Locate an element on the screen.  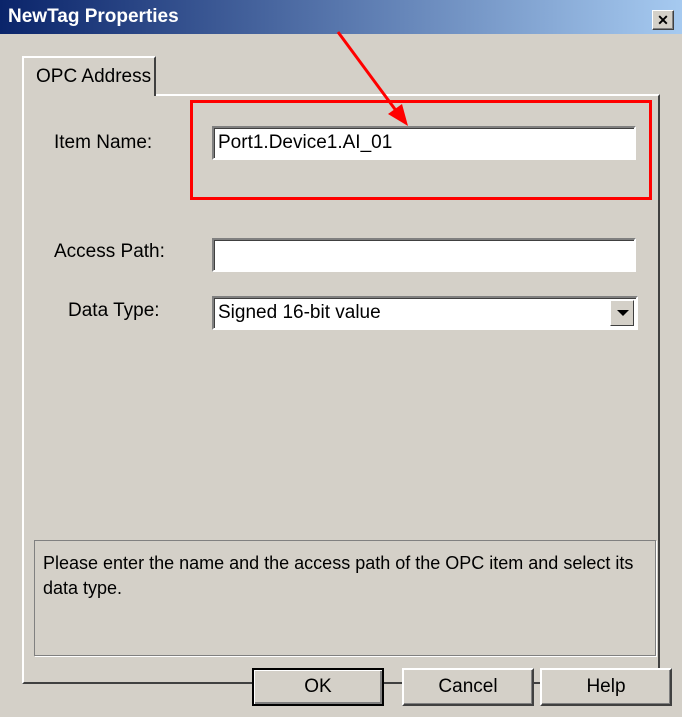
access-path-label: Access Path: is located at coordinates (109, 251).